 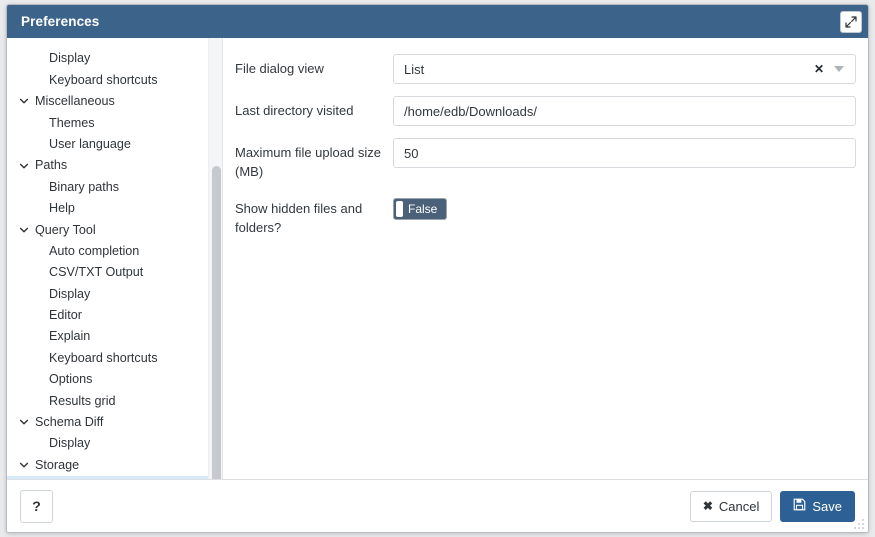 What do you see at coordinates (72, 122) in the screenshot?
I see `sidebar-item-label: Themes` at bounding box center [72, 122].